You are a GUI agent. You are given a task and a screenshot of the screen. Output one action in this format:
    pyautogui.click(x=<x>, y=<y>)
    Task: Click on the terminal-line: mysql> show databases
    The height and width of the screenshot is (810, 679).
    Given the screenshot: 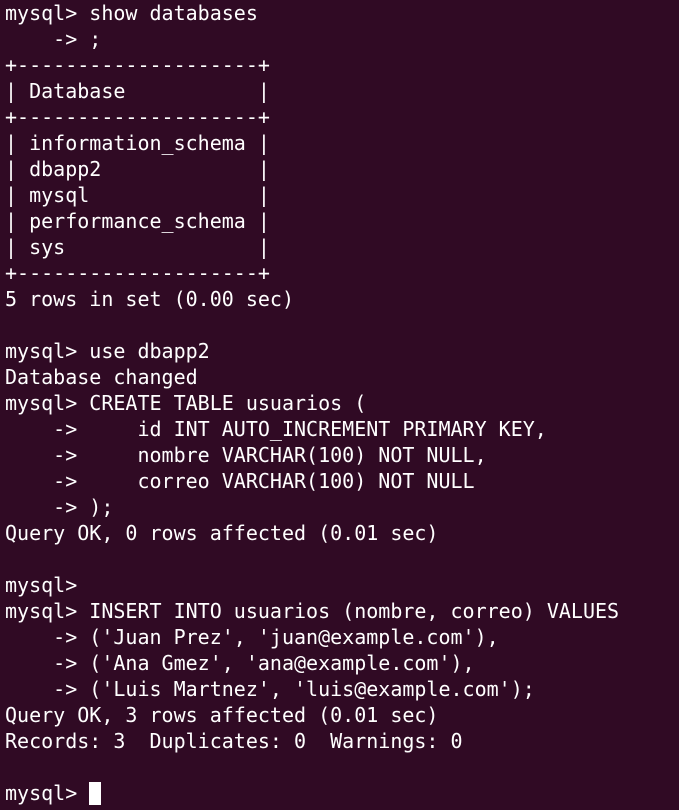 What is the action you would take?
    pyautogui.click(x=131, y=13)
    